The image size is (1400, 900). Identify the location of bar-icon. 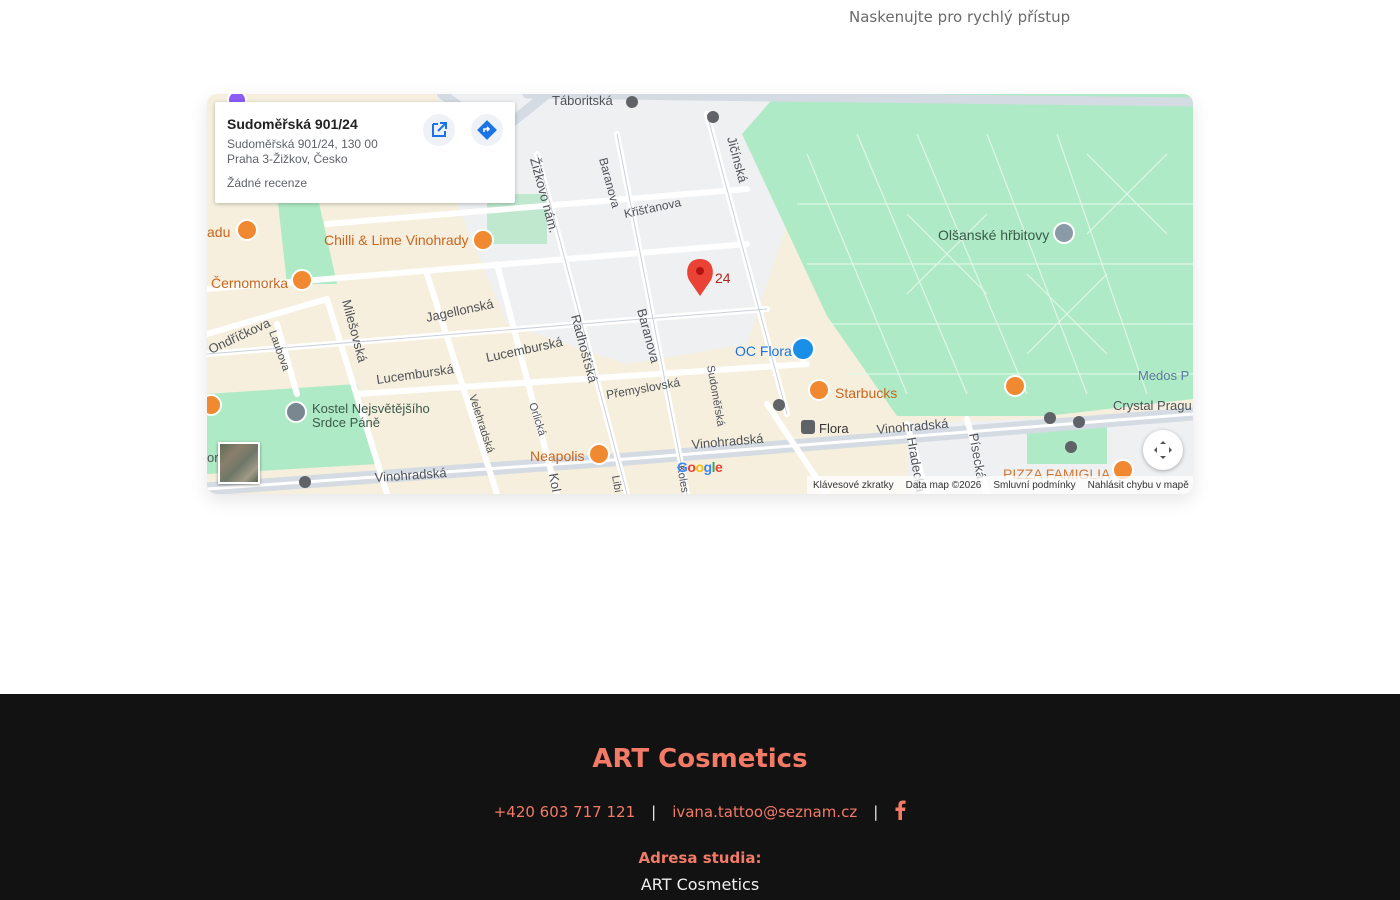
(1015, 386).